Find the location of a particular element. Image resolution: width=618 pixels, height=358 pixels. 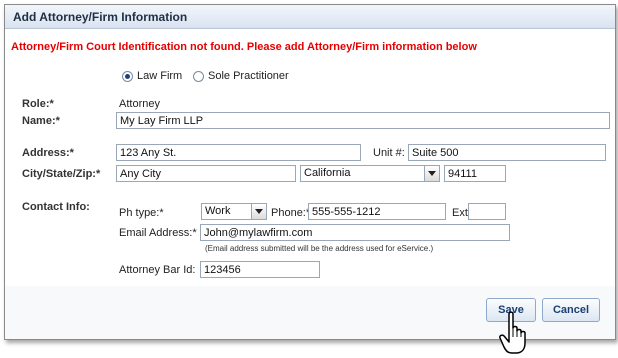

bar-id-label: Attorney Bar Id: is located at coordinates (157, 270).